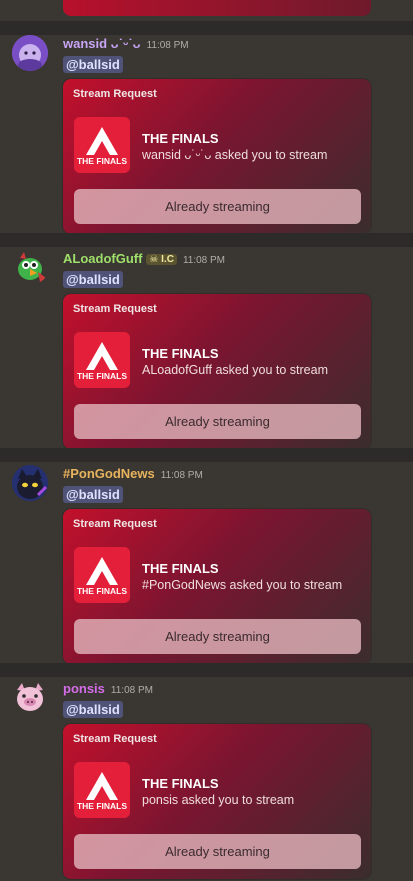  Describe the element at coordinates (235, 370) in the screenshot. I see `request-text: ALoadofGuff asked you to stream` at that location.